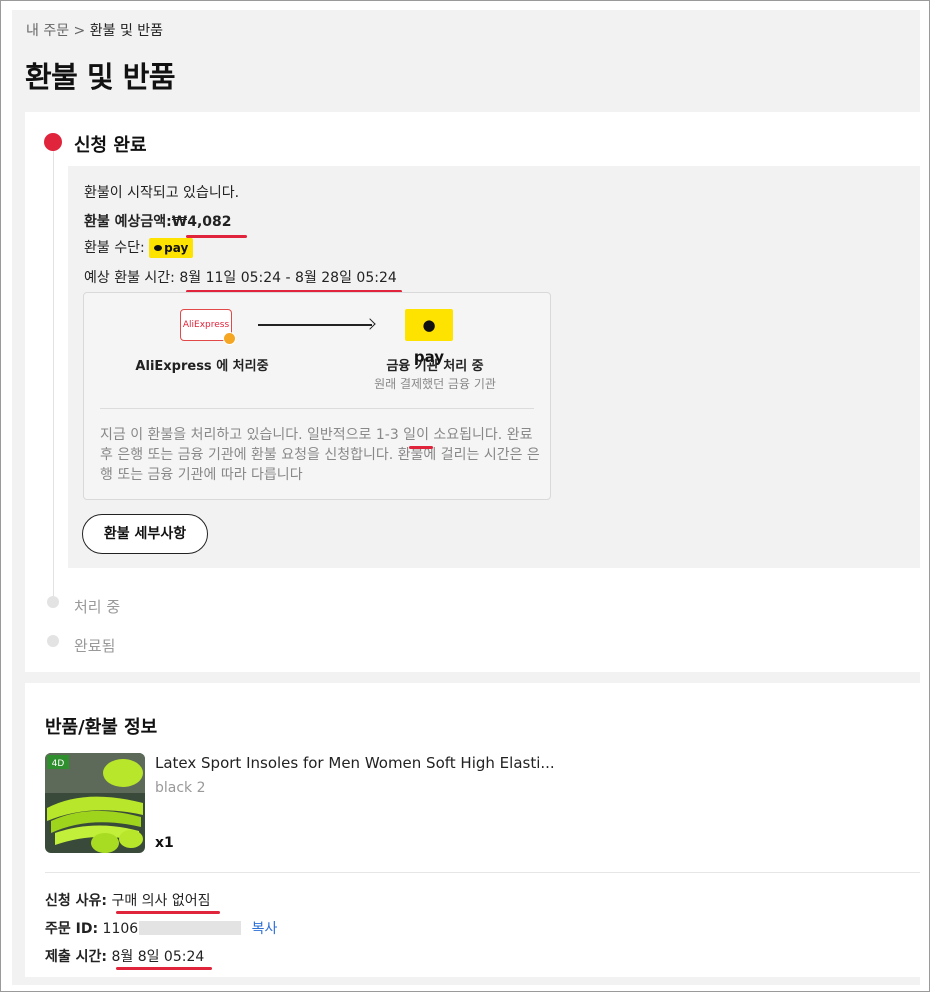  Describe the element at coordinates (114, 248) in the screenshot. I see `refund-method-label: 환불 수단:` at that location.